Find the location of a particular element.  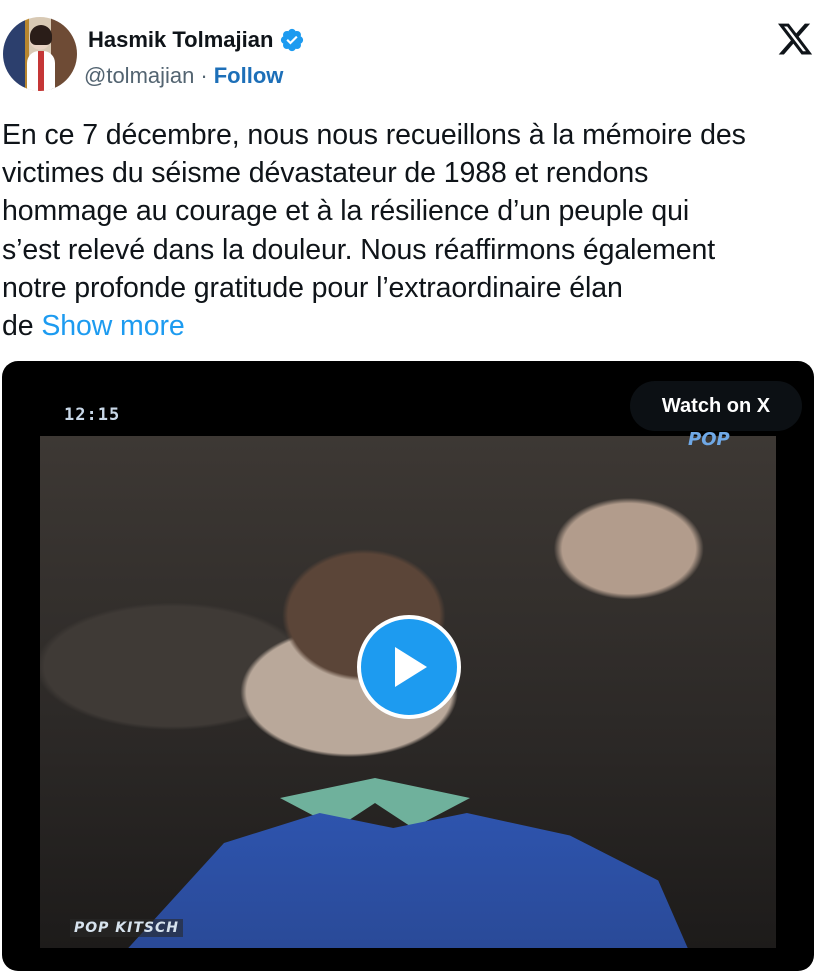

video-bottom-logo: POP KITSCH is located at coordinates (126, 928).